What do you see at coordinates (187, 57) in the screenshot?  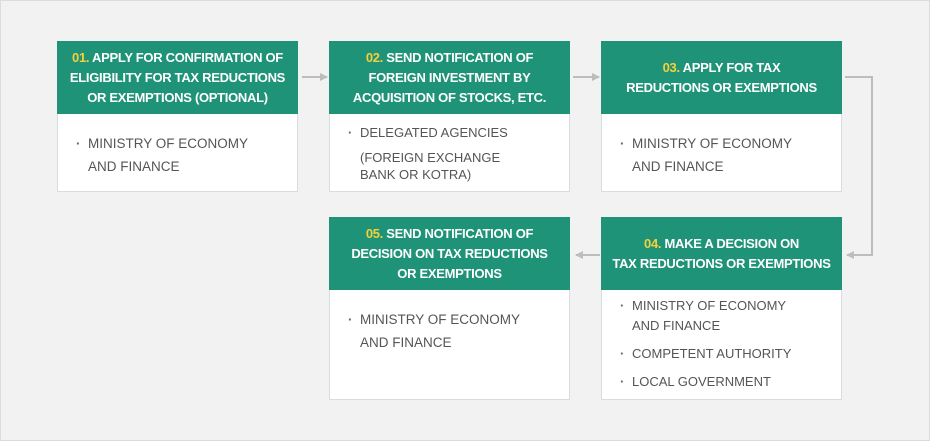 I see `step-1-title-line-1: APPLY FOR CONFIRMATION OF` at bounding box center [187, 57].